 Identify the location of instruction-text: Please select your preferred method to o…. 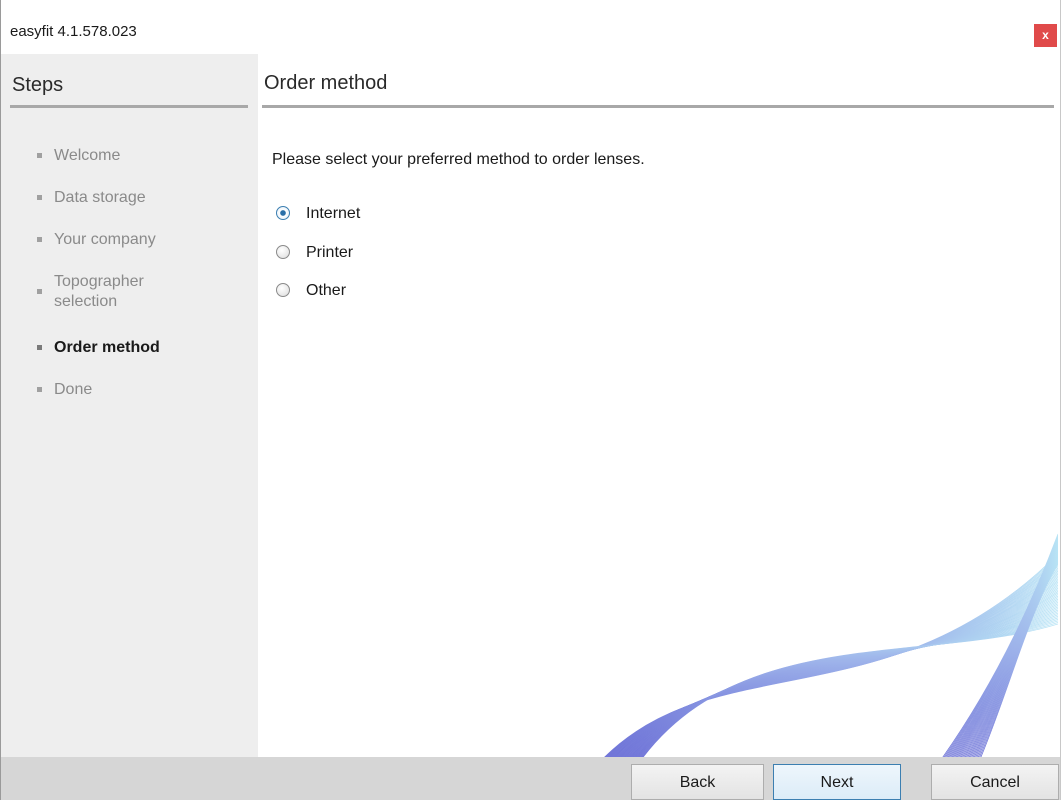
(458, 159).